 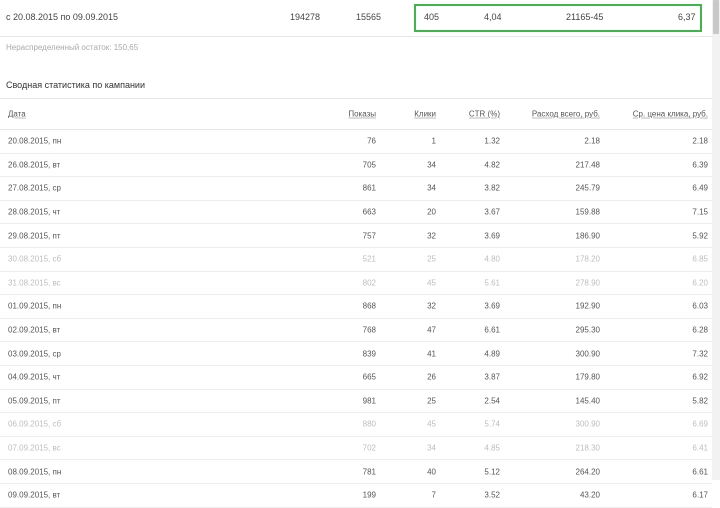 I want to click on cell-date: 07.09.2015, вс, so click(x=34, y=448).